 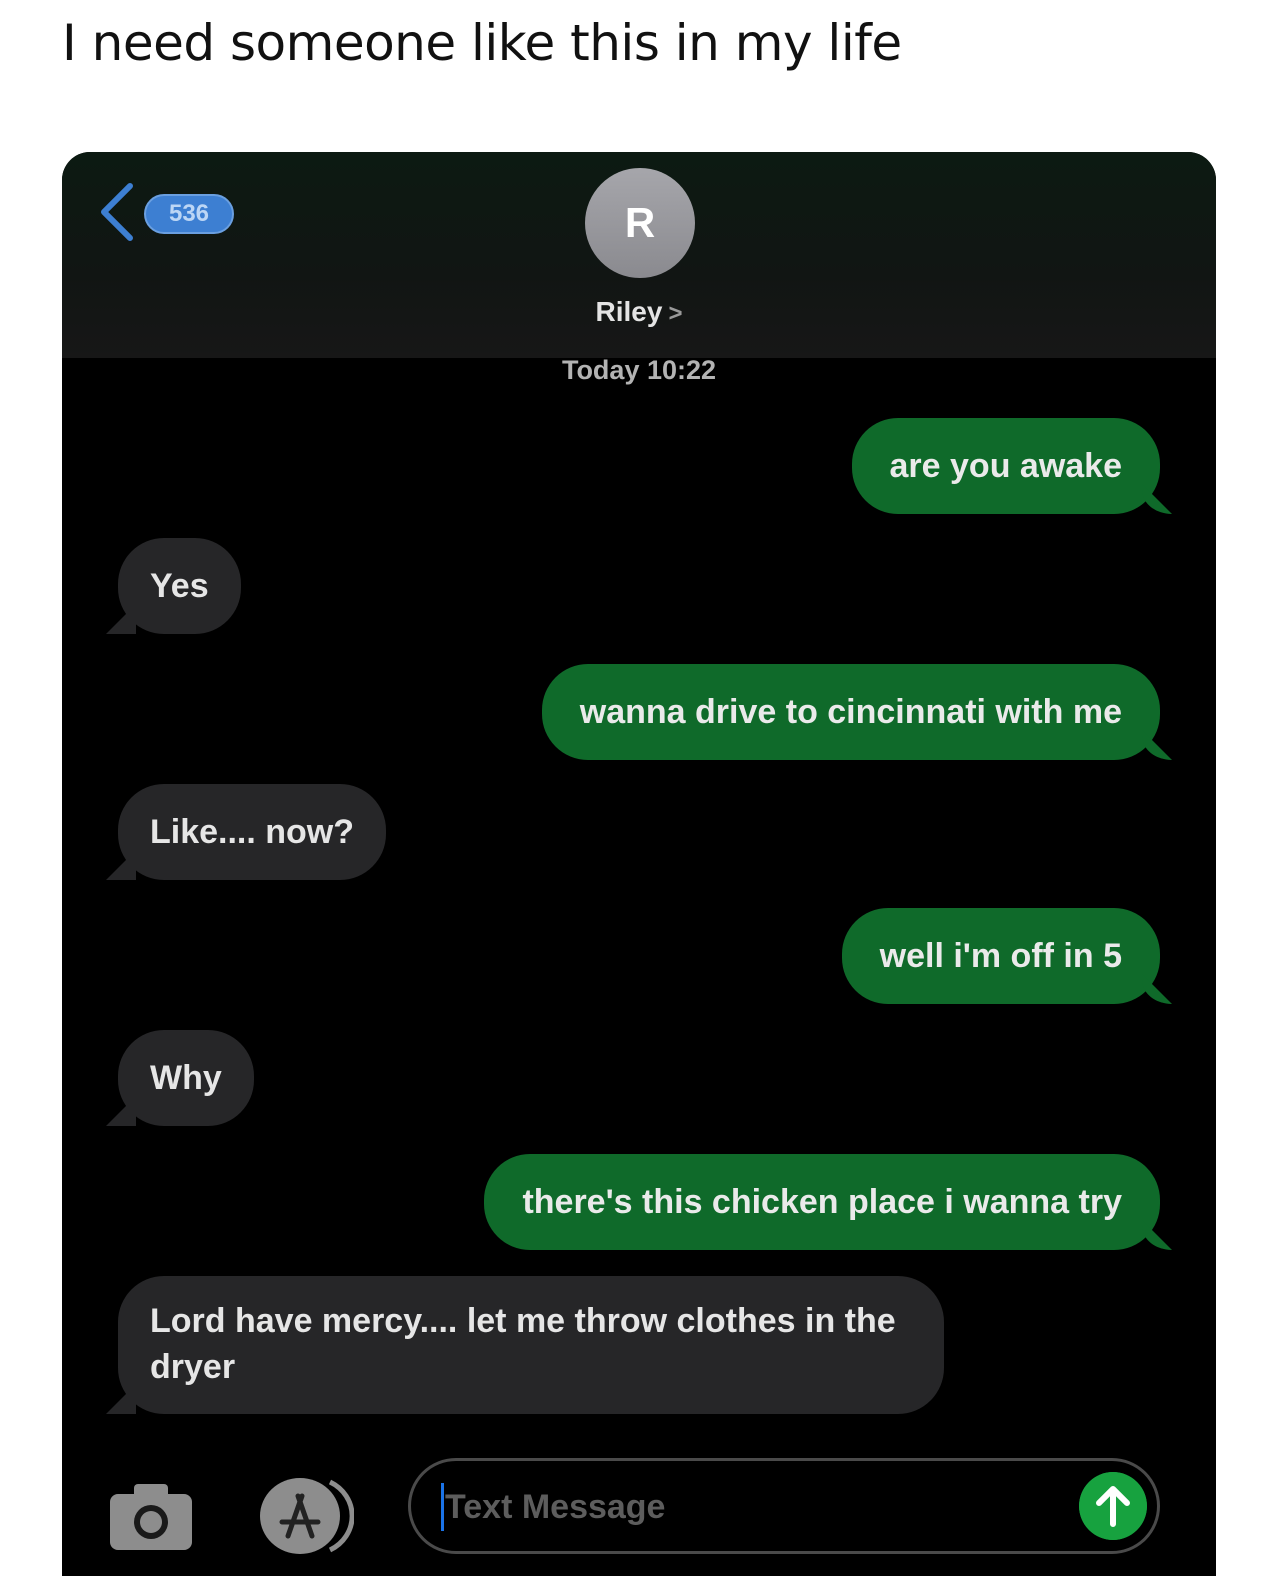 I want to click on message-input-placeholder: Text Message, so click(x=555, y=1507).